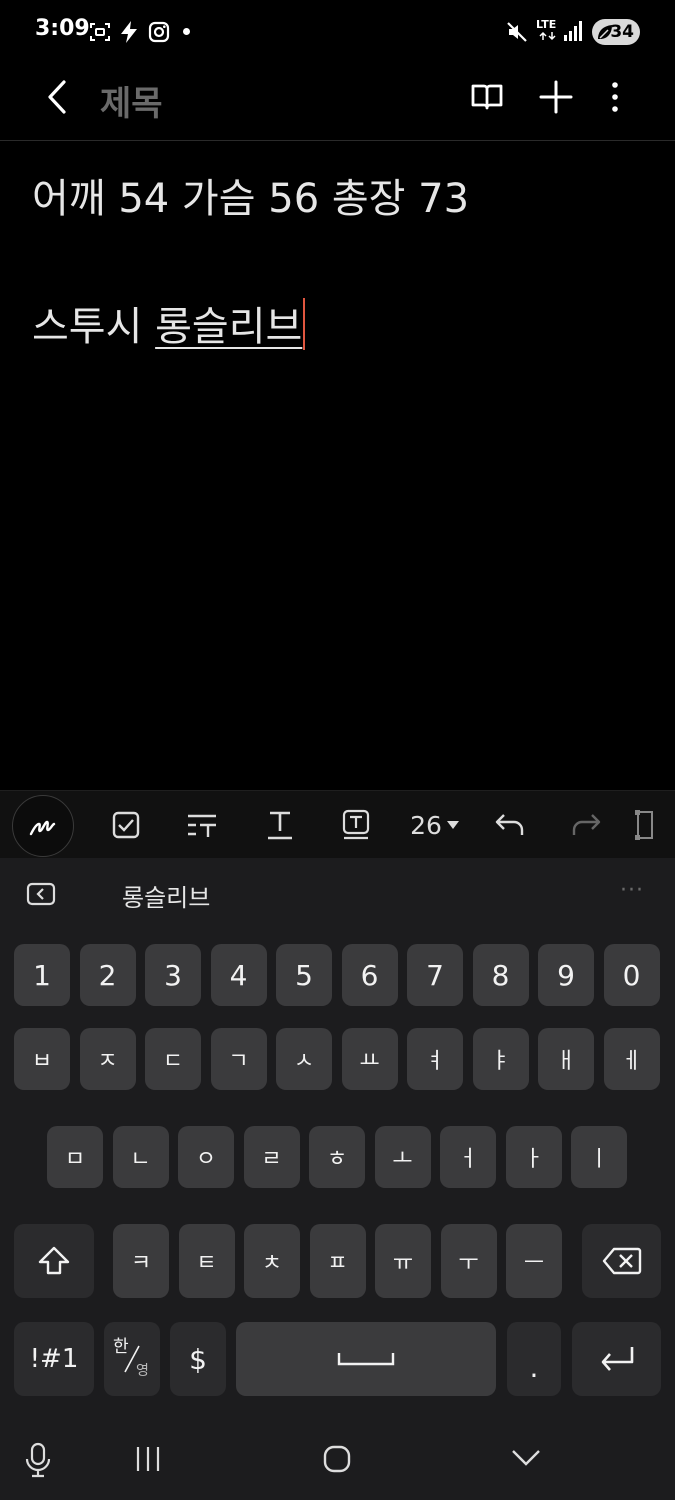 The image size is (675, 1500). I want to click on hide-keyboard-icon, so click(526, 1458).